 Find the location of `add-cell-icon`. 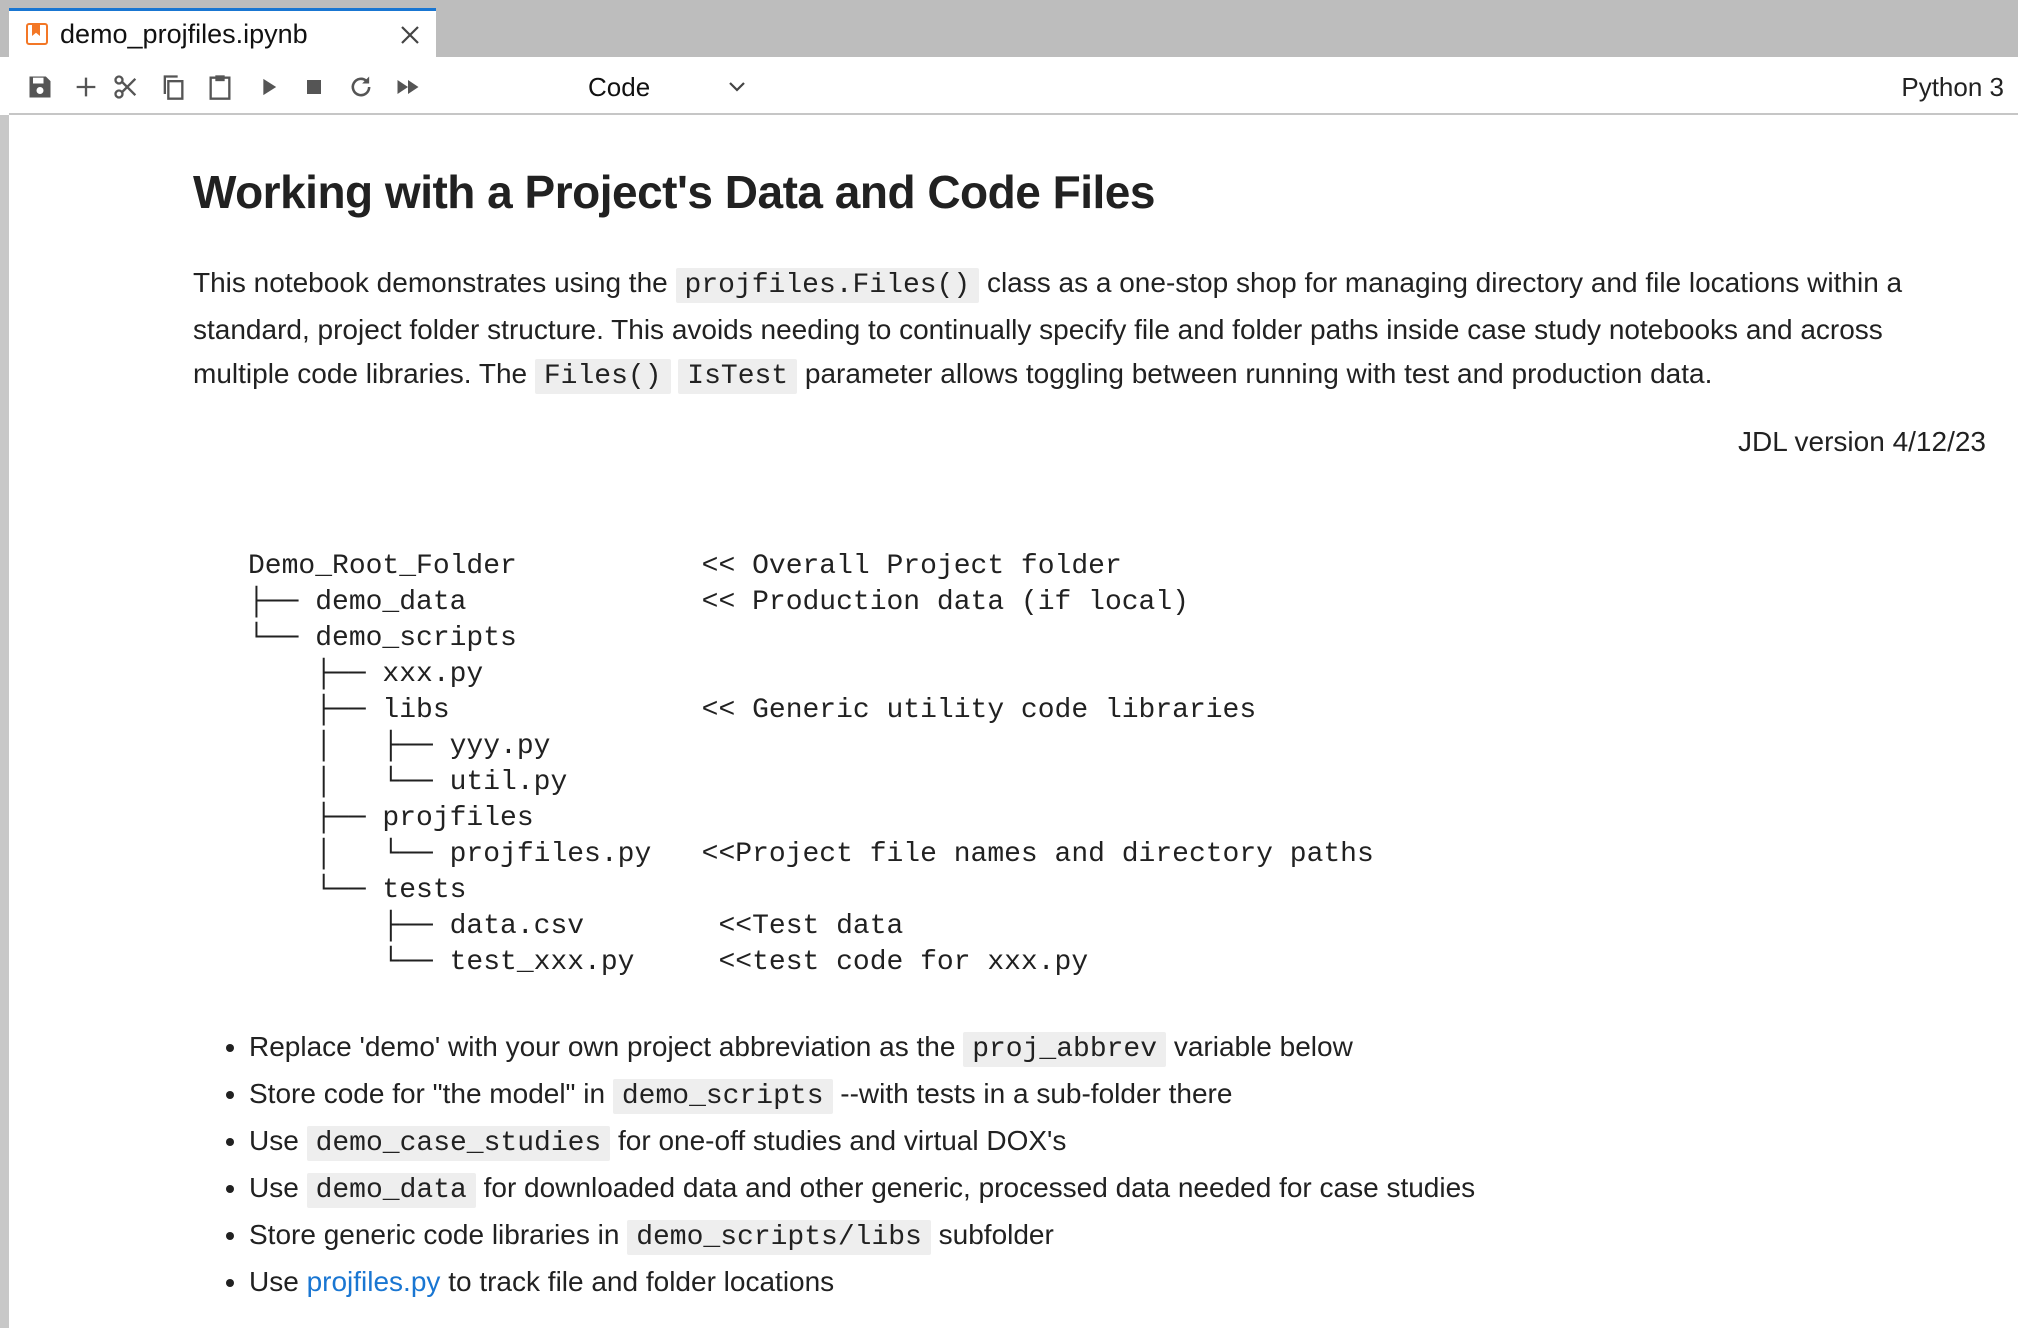

add-cell-icon is located at coordinates (86, 87).